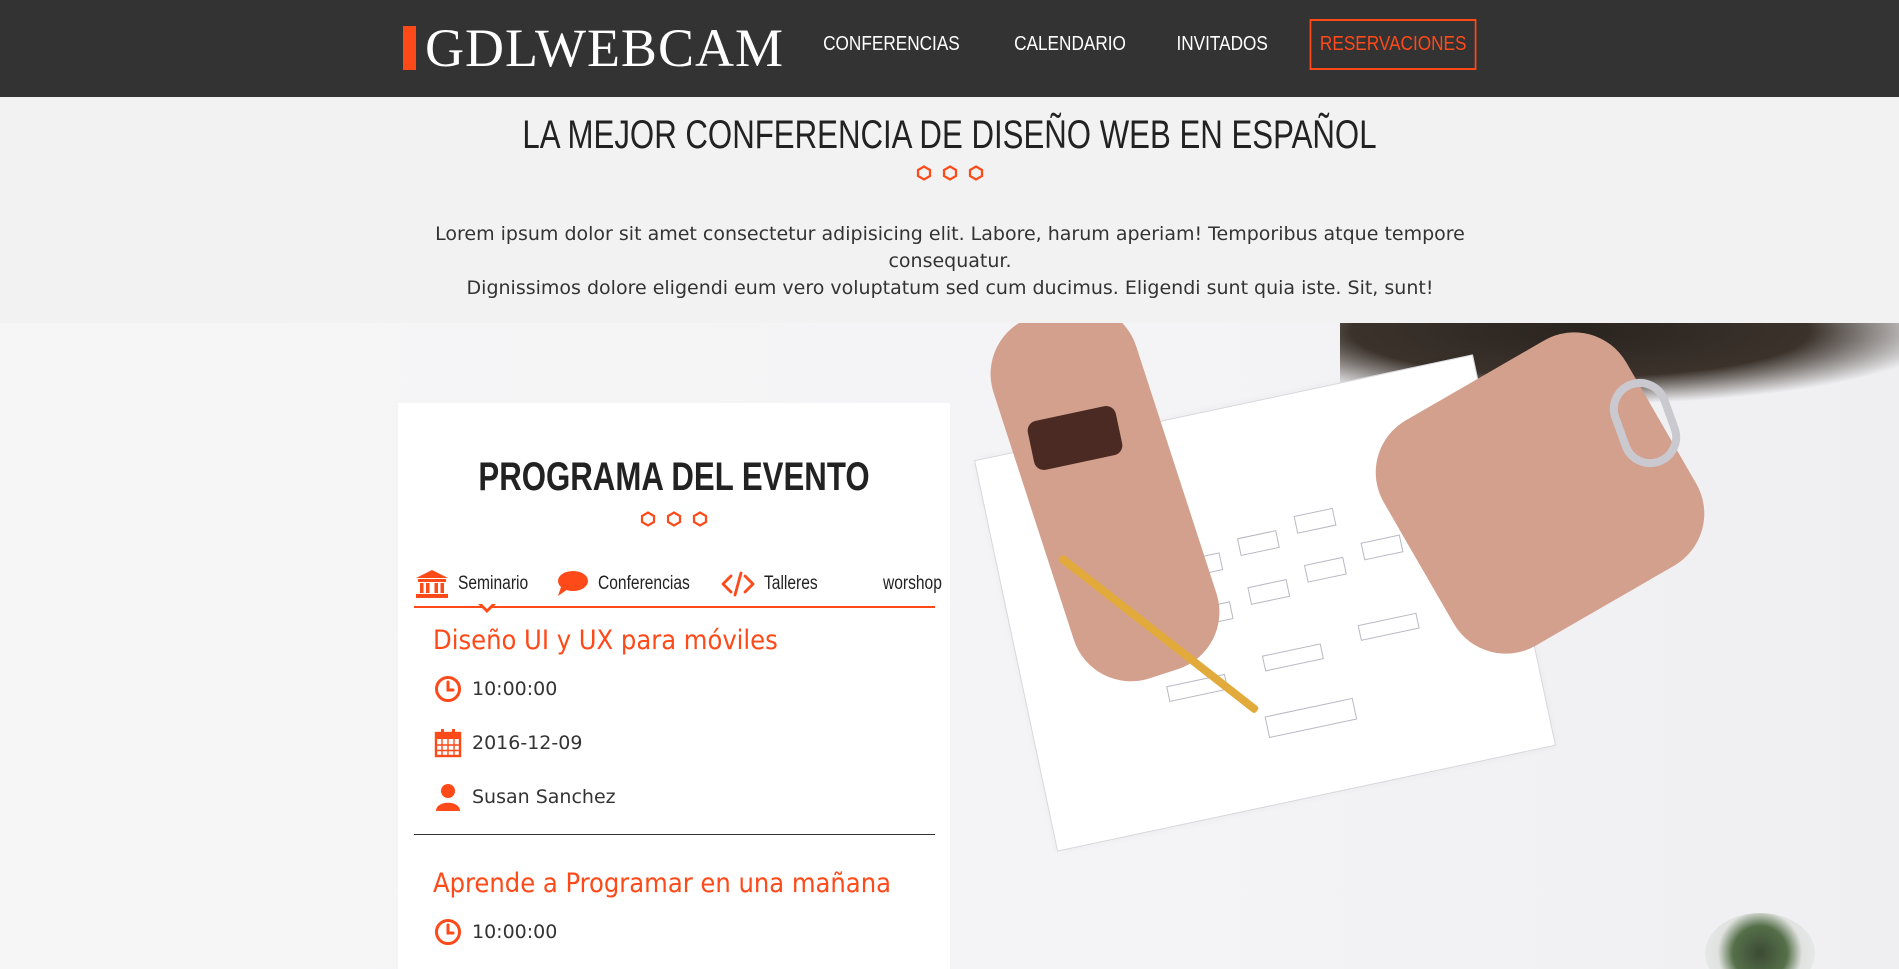 The height and width of the screenshot is (969, 1899). Describe the element at coordinates (674, 477) in the screenshot. I see `program-title: PROGRAMA DEL EVENTO` at that location.